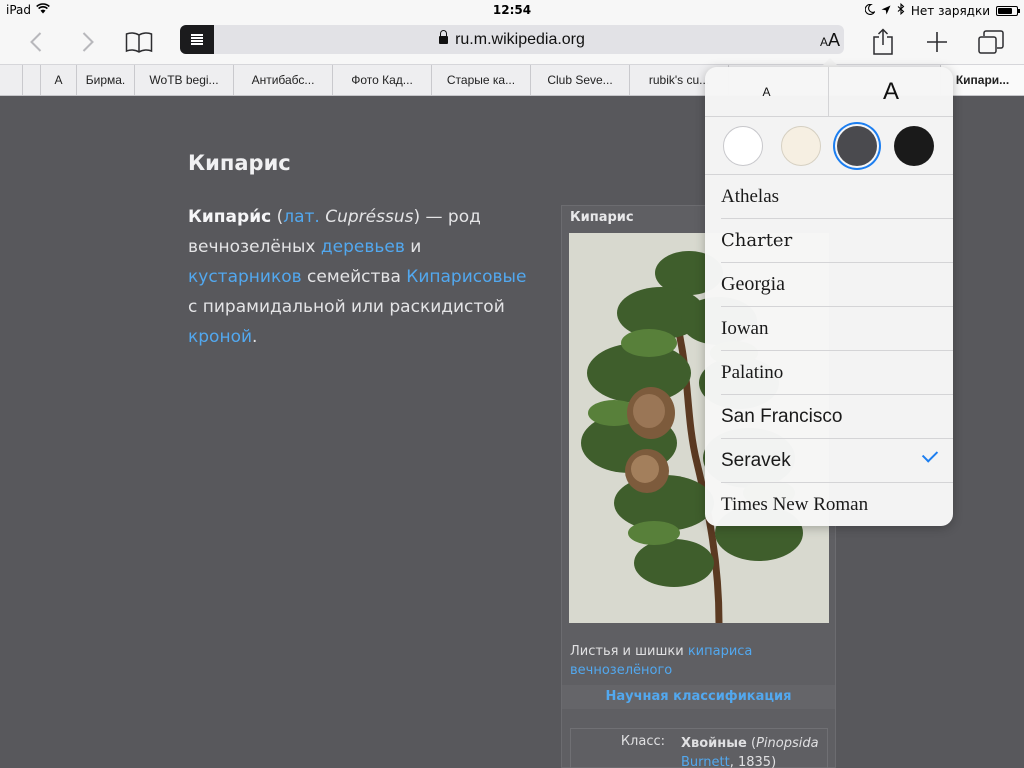 This screenshot has height=768, width=1024. I want to click on font-label: Seravek, so click(756, 460).